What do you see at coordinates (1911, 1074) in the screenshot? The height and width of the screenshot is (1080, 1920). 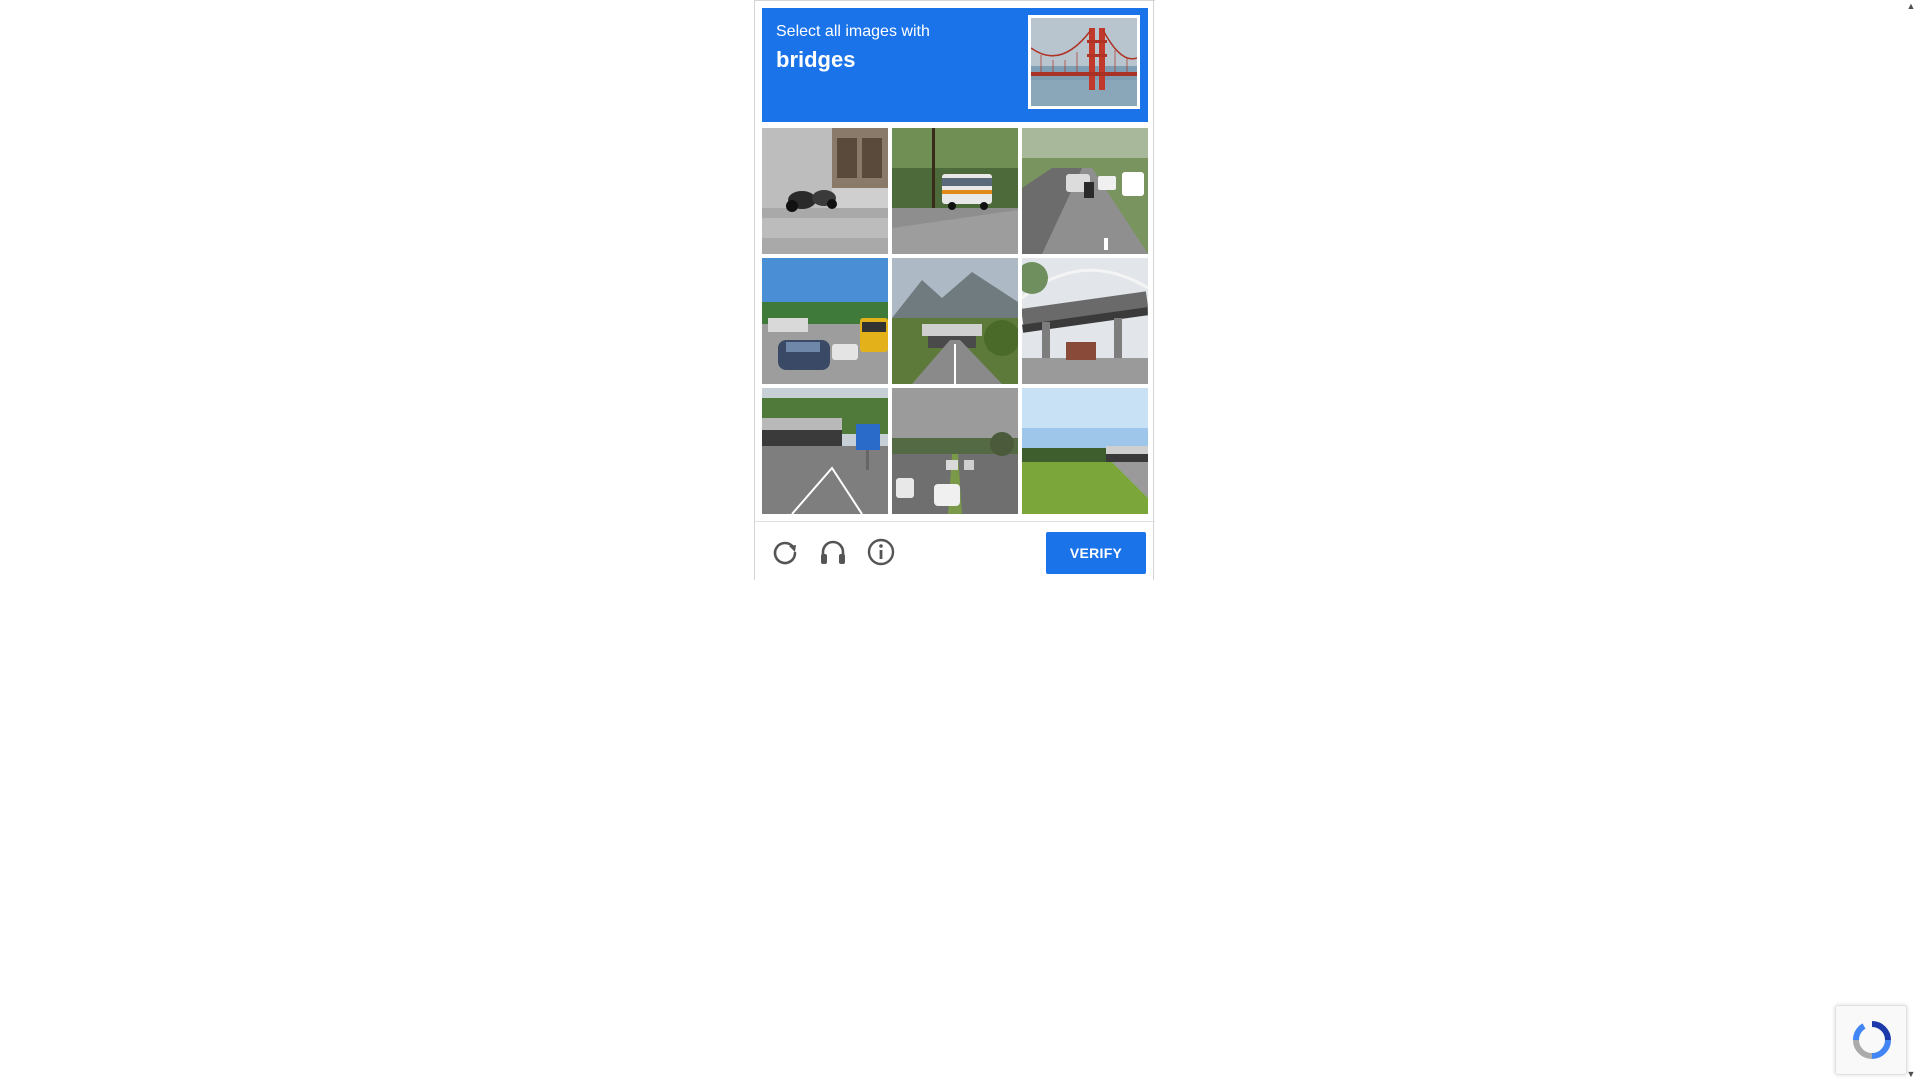 I see `scroll-down-arrow: ▼` at bounding box center [1911, 1074].